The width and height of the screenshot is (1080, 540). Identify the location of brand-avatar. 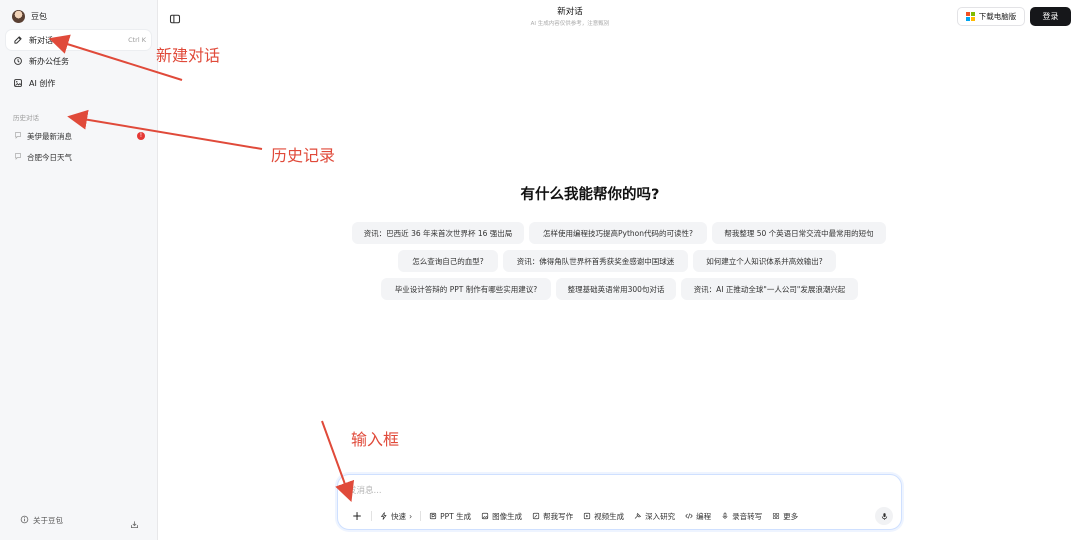
(18, 16).